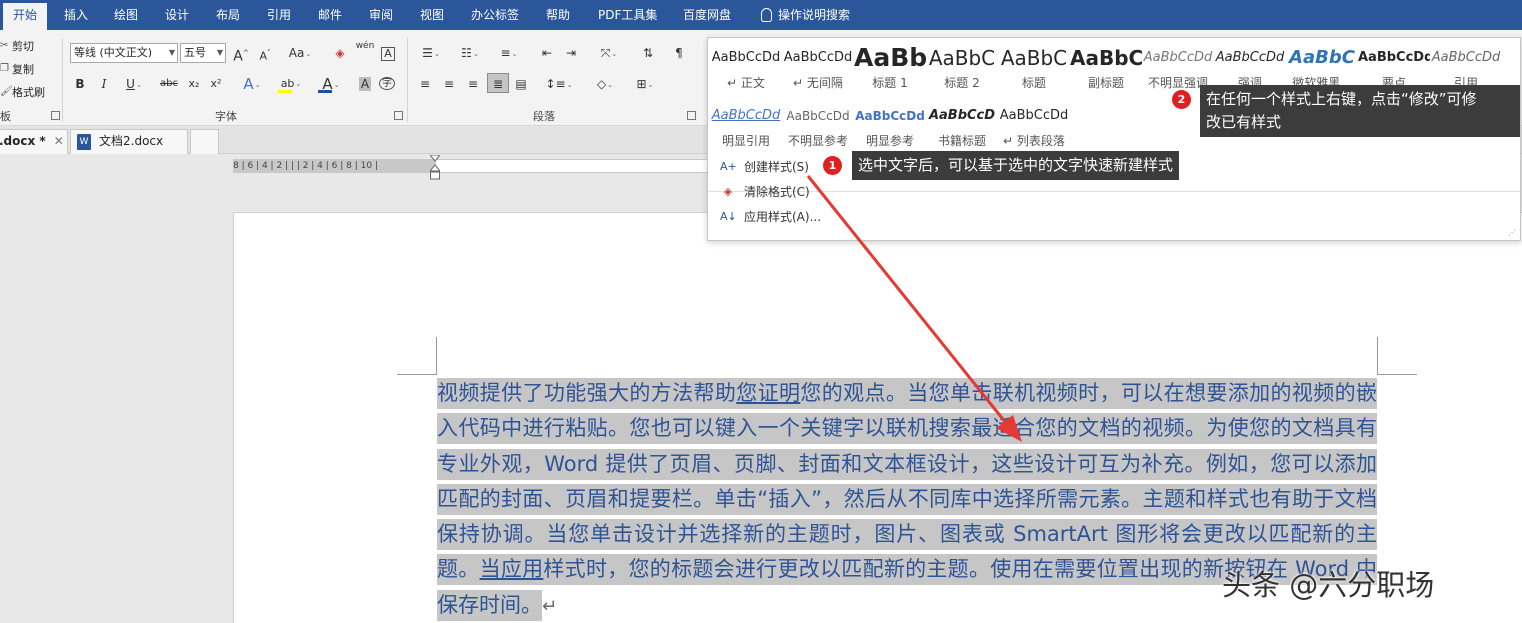 This screenshot has width=1522, height=623. What do you see at coordinates (203, 53) in the screenshot?
I see `font-size-select: 五号 ▼` at bounding box center [203, 53].